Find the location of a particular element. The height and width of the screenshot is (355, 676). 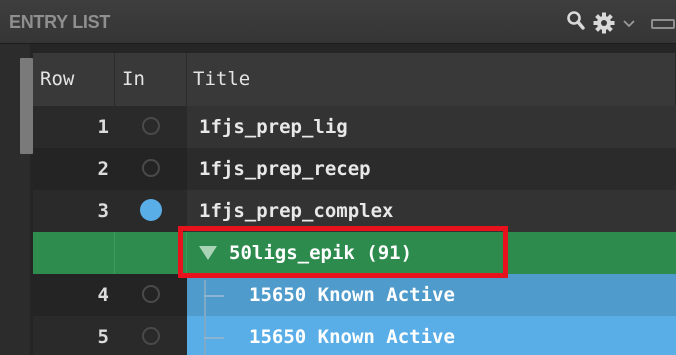

entry-title: 1fjs_prep_lig is located at coordinates (431, 127).